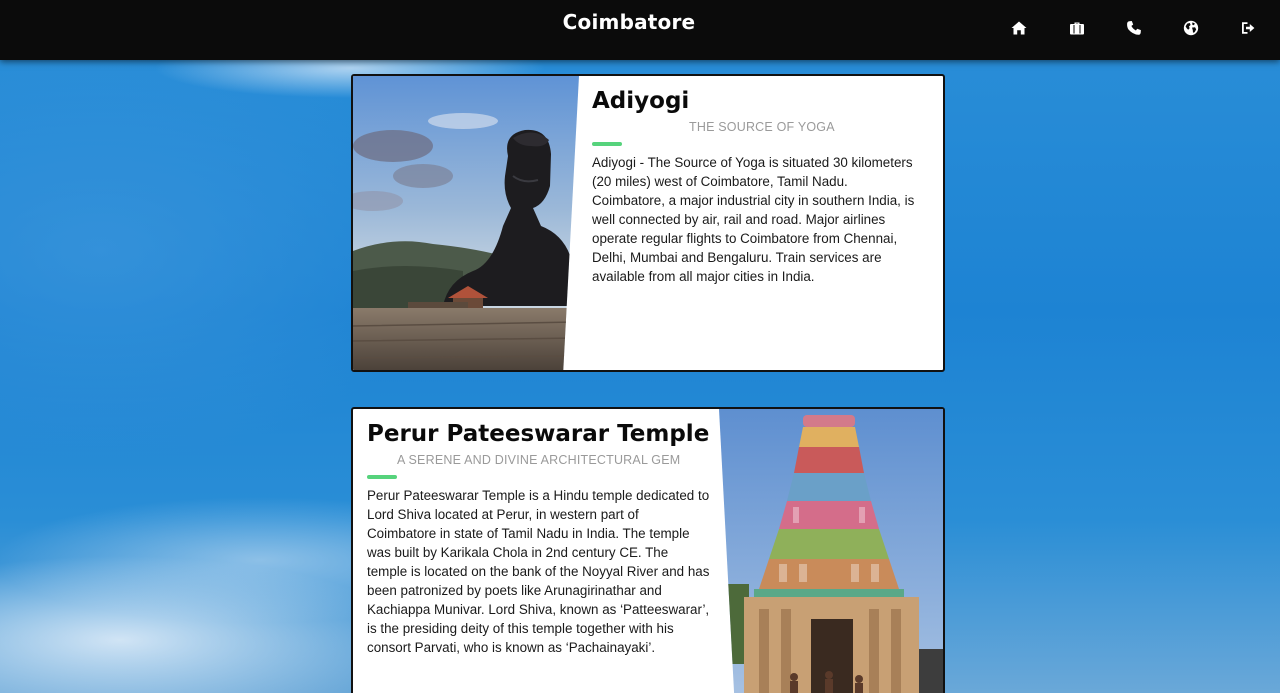  What do you see at coordinates (1134, 28) in the screenshot?
I see `phone-icon` at bounding box center [1134, 28].